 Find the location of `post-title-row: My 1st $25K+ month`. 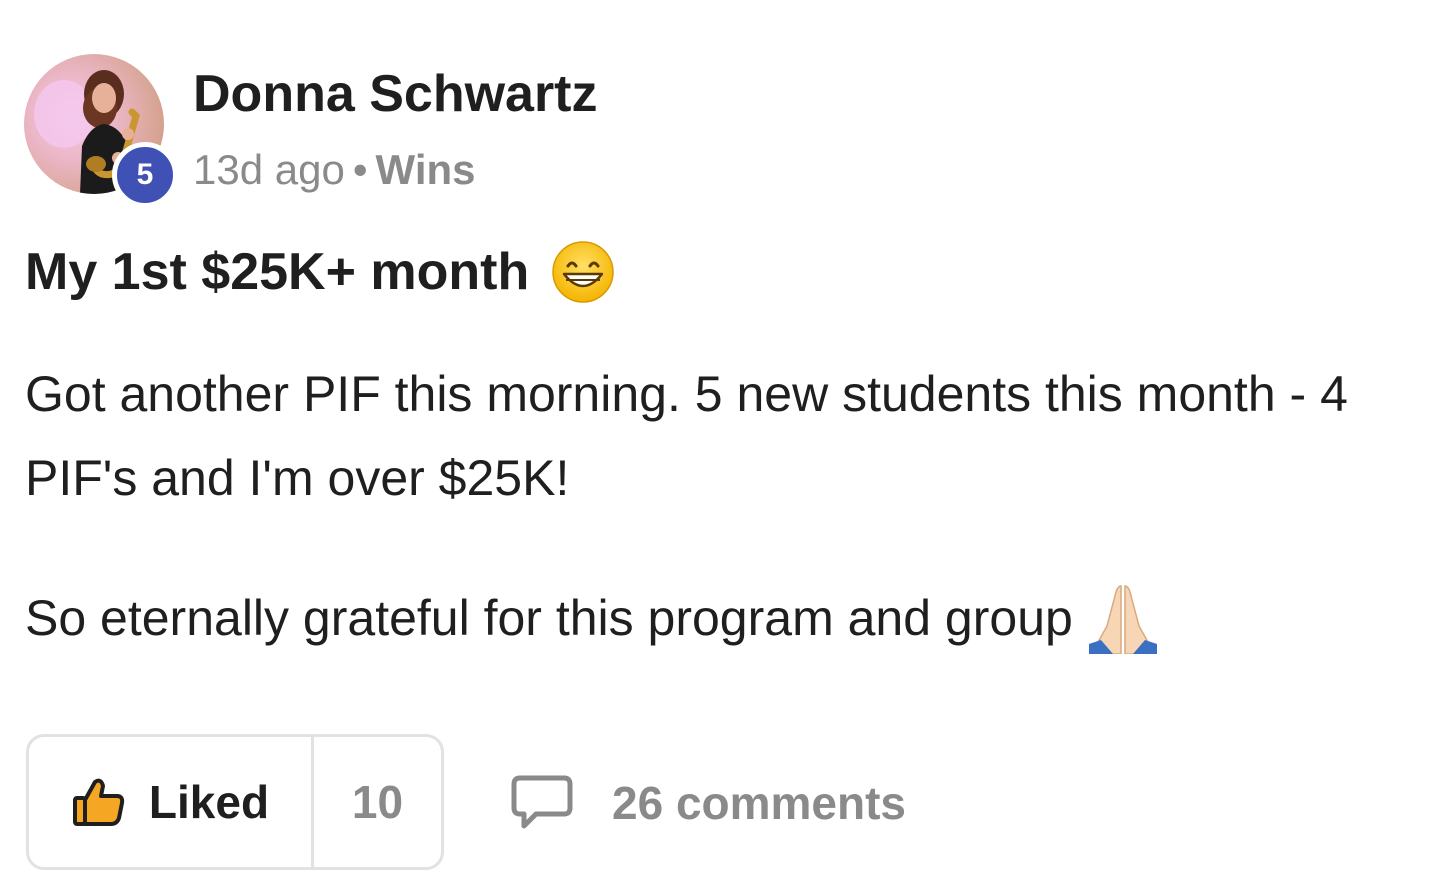

post-title-row: My 1st $25K+ month is located at coordinates (320, 272).